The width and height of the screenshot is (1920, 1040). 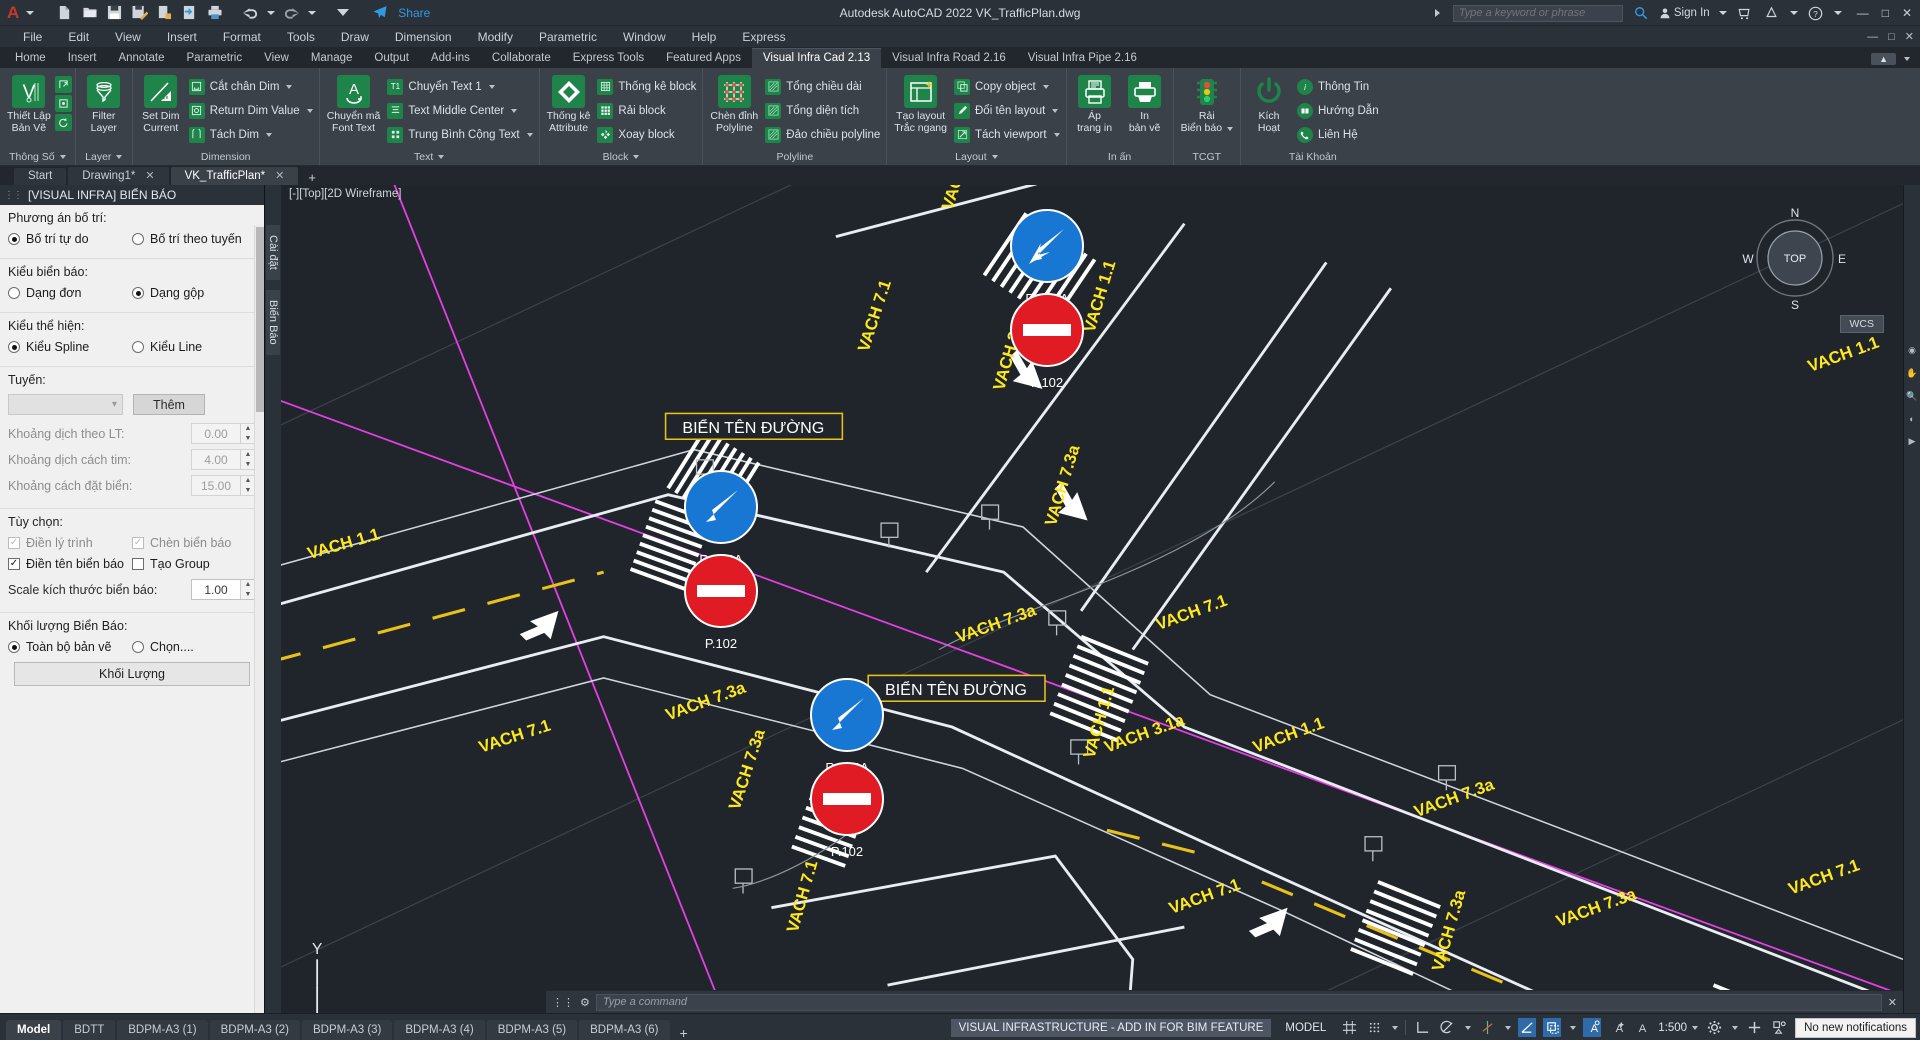 I want to click on save-as-icon, so click(x=139, y=12).